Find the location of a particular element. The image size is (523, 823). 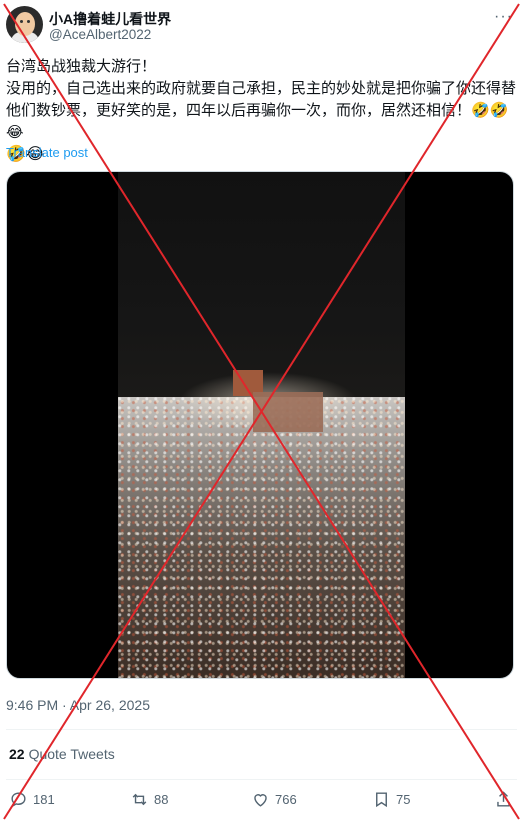

action-bar: 181 88 766 75 is located at coordinates (261, 801).